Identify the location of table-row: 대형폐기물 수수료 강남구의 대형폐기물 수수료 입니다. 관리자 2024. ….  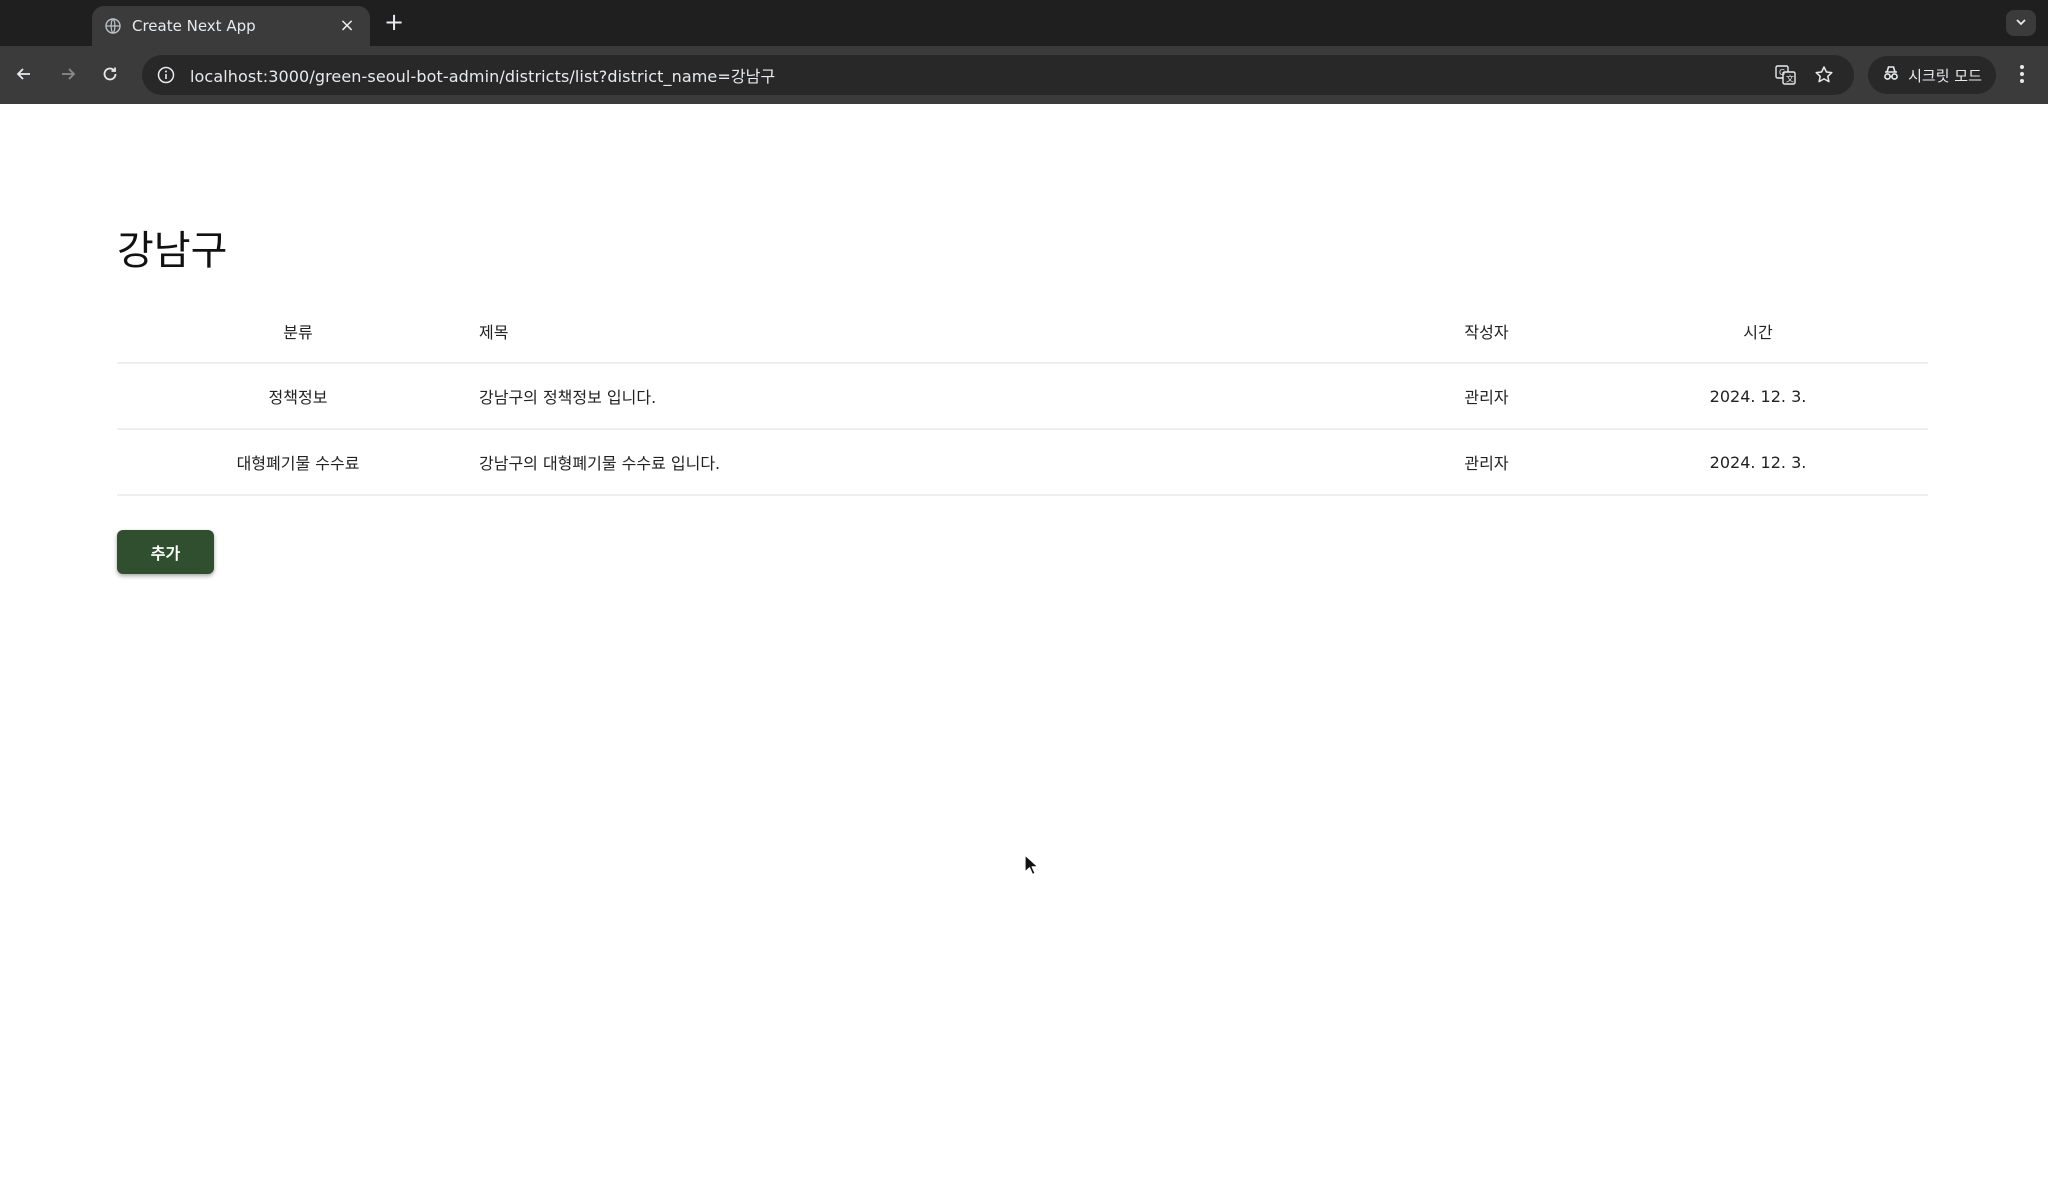
(1022, 462).